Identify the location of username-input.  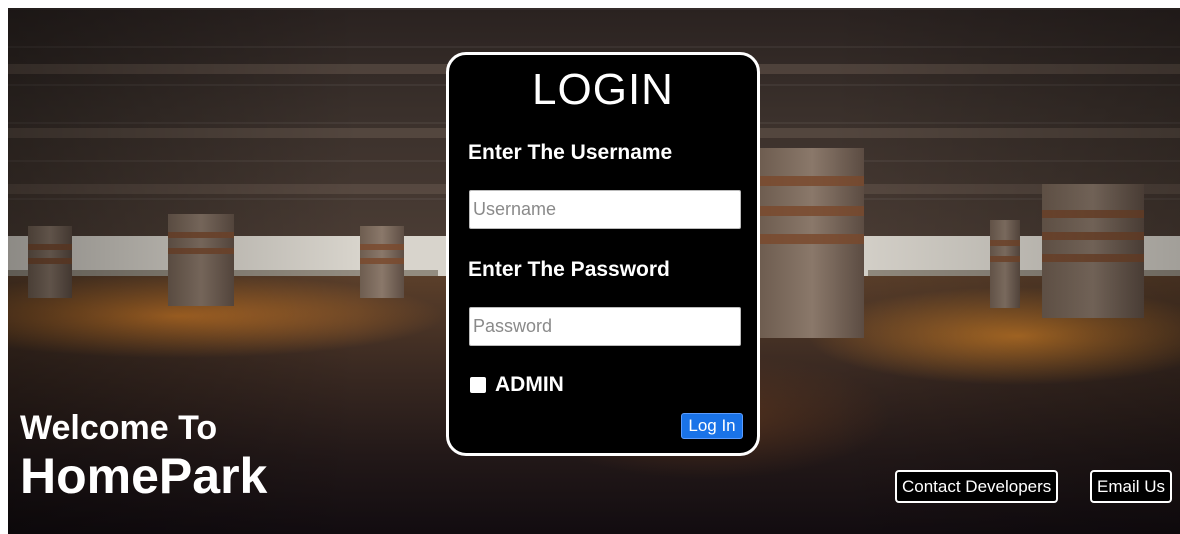
(605, 209).